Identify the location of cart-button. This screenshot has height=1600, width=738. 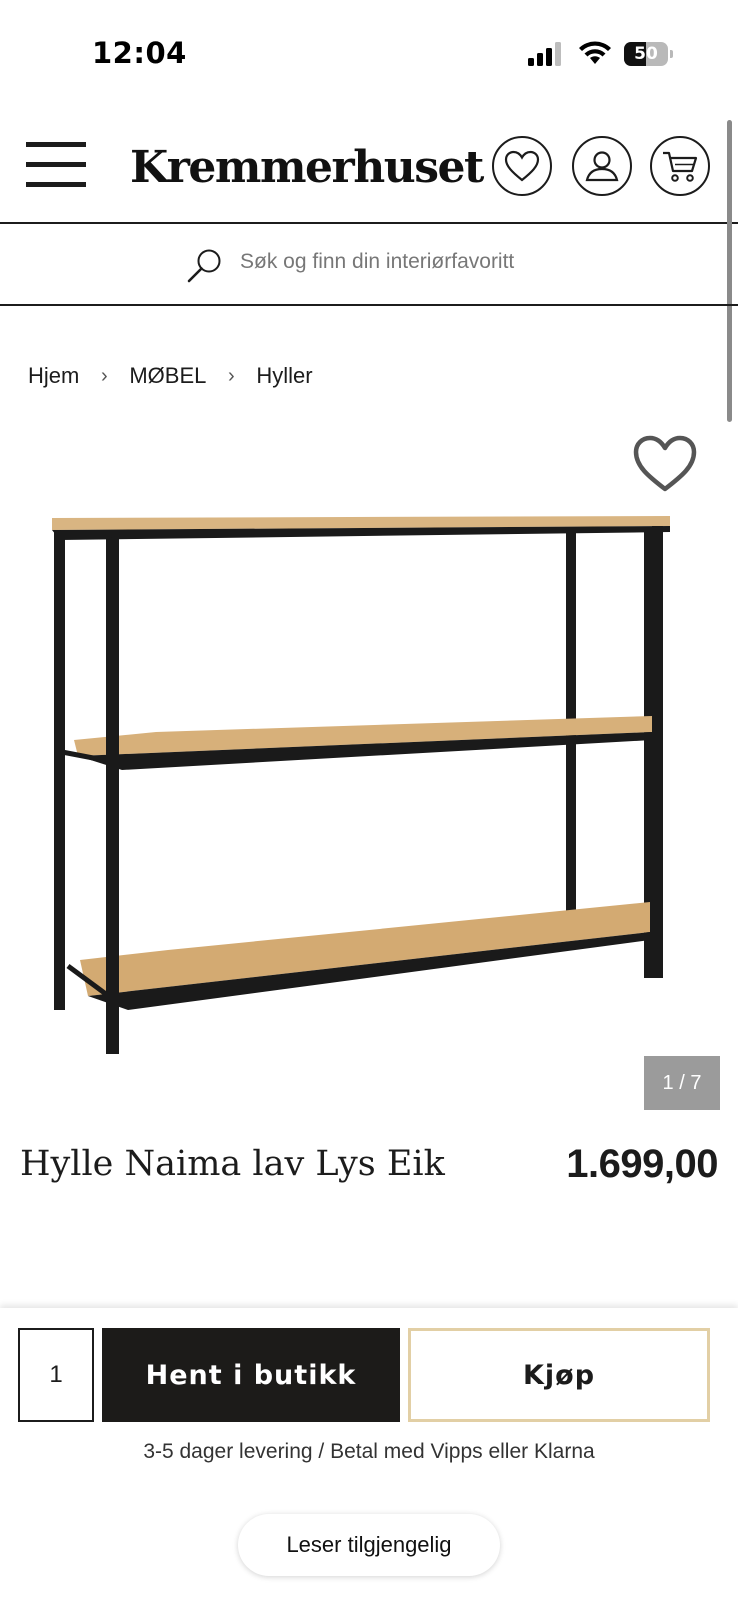
(680, 166).